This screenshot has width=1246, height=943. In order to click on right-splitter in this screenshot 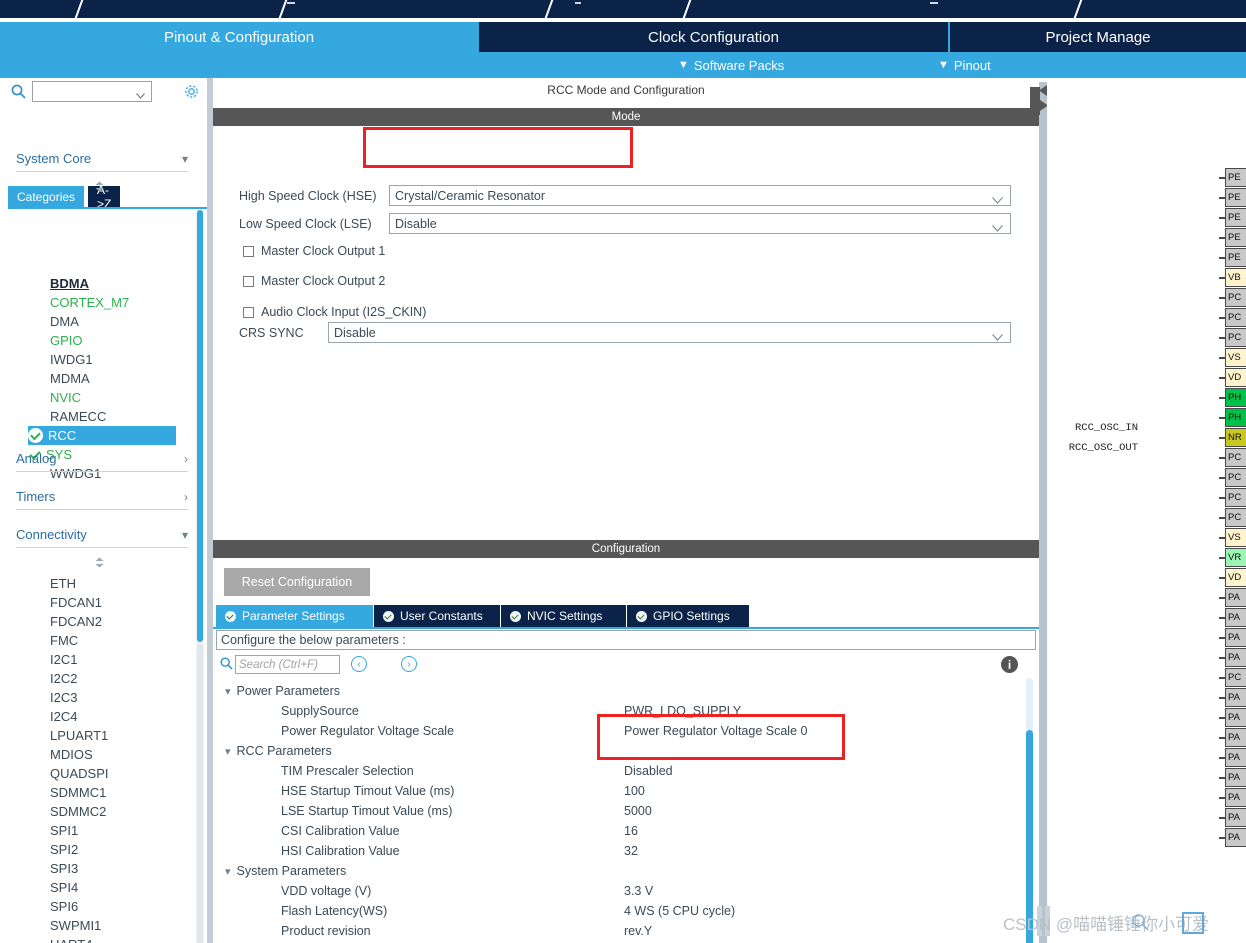, I will do `click(1043, 512)`.